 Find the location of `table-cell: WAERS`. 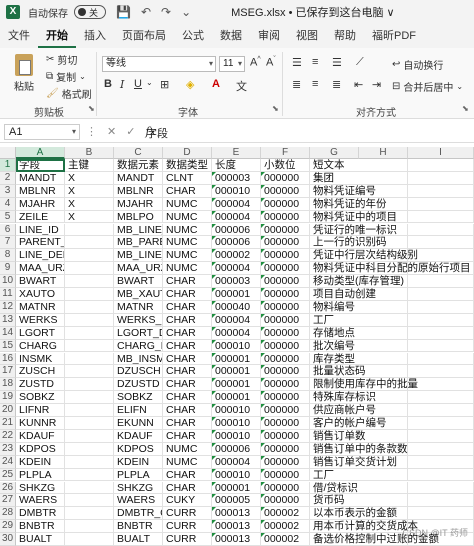

table-cell: WAERS is located at coordinates (40, 500).